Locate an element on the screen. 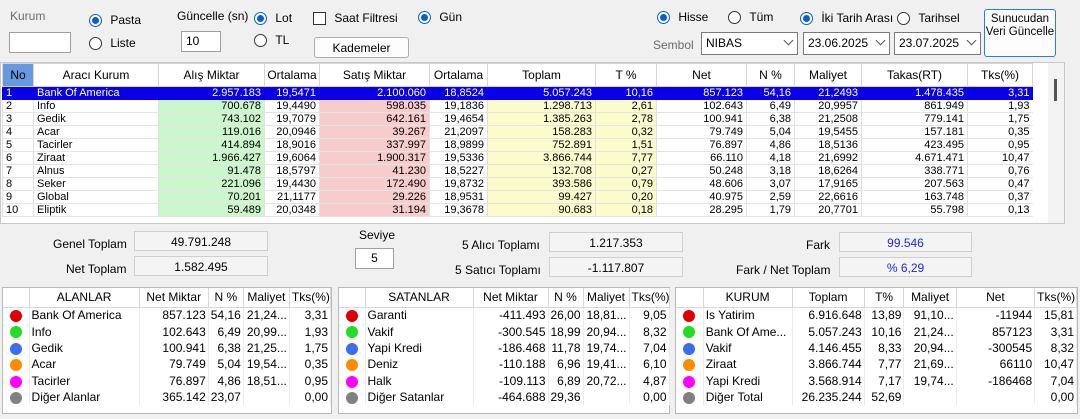 The width and height of the screenshot is (1080, 419). kurum-header-maliyet: Maliyet is located at coordinates (930, 298).